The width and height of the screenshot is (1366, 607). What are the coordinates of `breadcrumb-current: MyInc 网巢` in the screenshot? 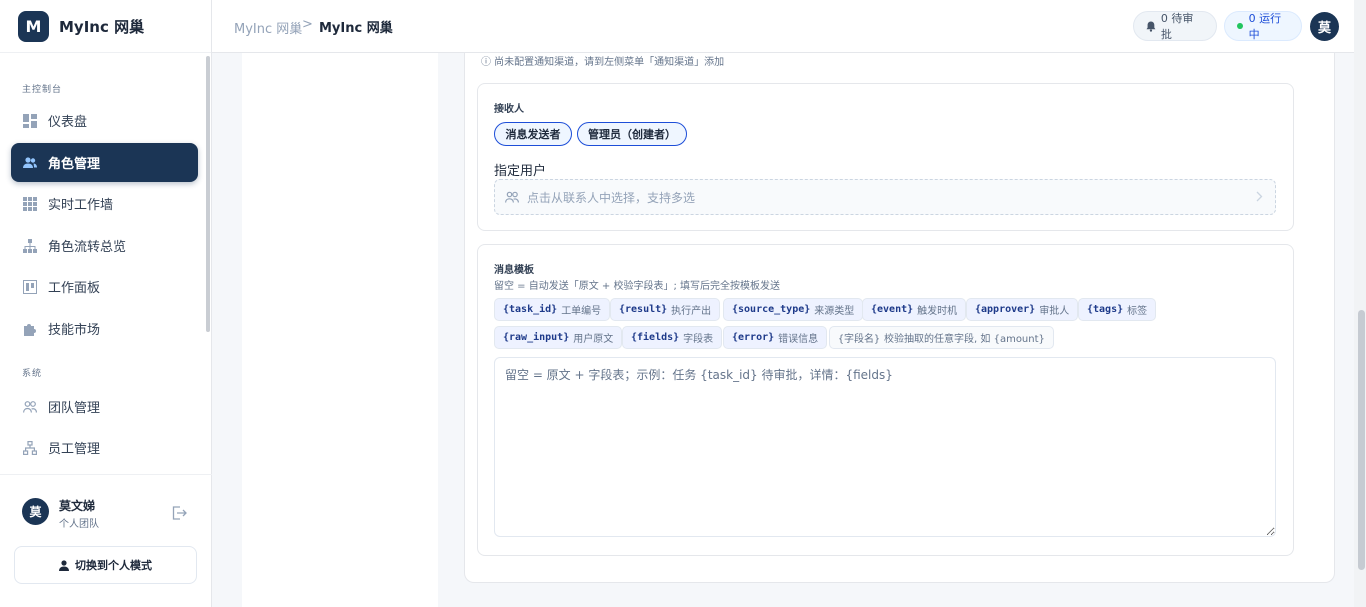 It's located at (356, 28).